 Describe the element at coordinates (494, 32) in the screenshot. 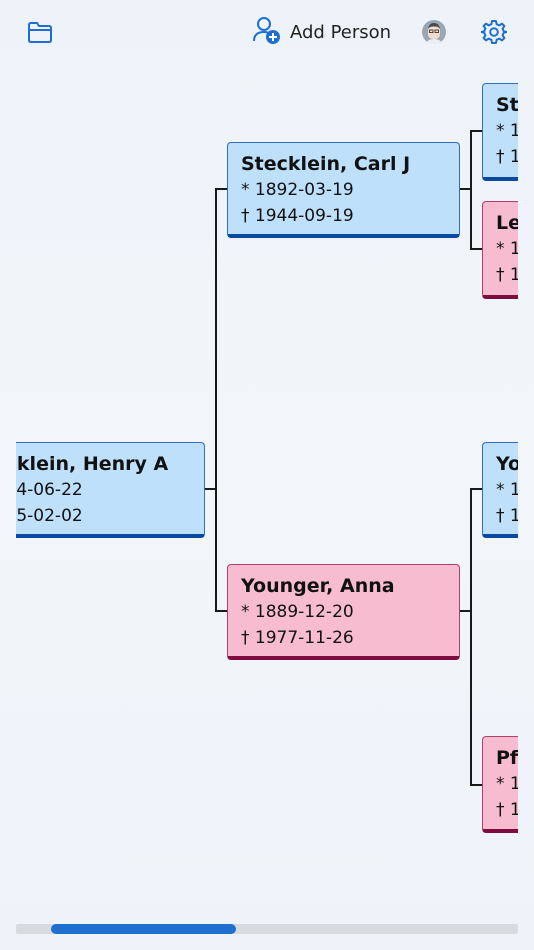

I see `gear-icon` at that location.